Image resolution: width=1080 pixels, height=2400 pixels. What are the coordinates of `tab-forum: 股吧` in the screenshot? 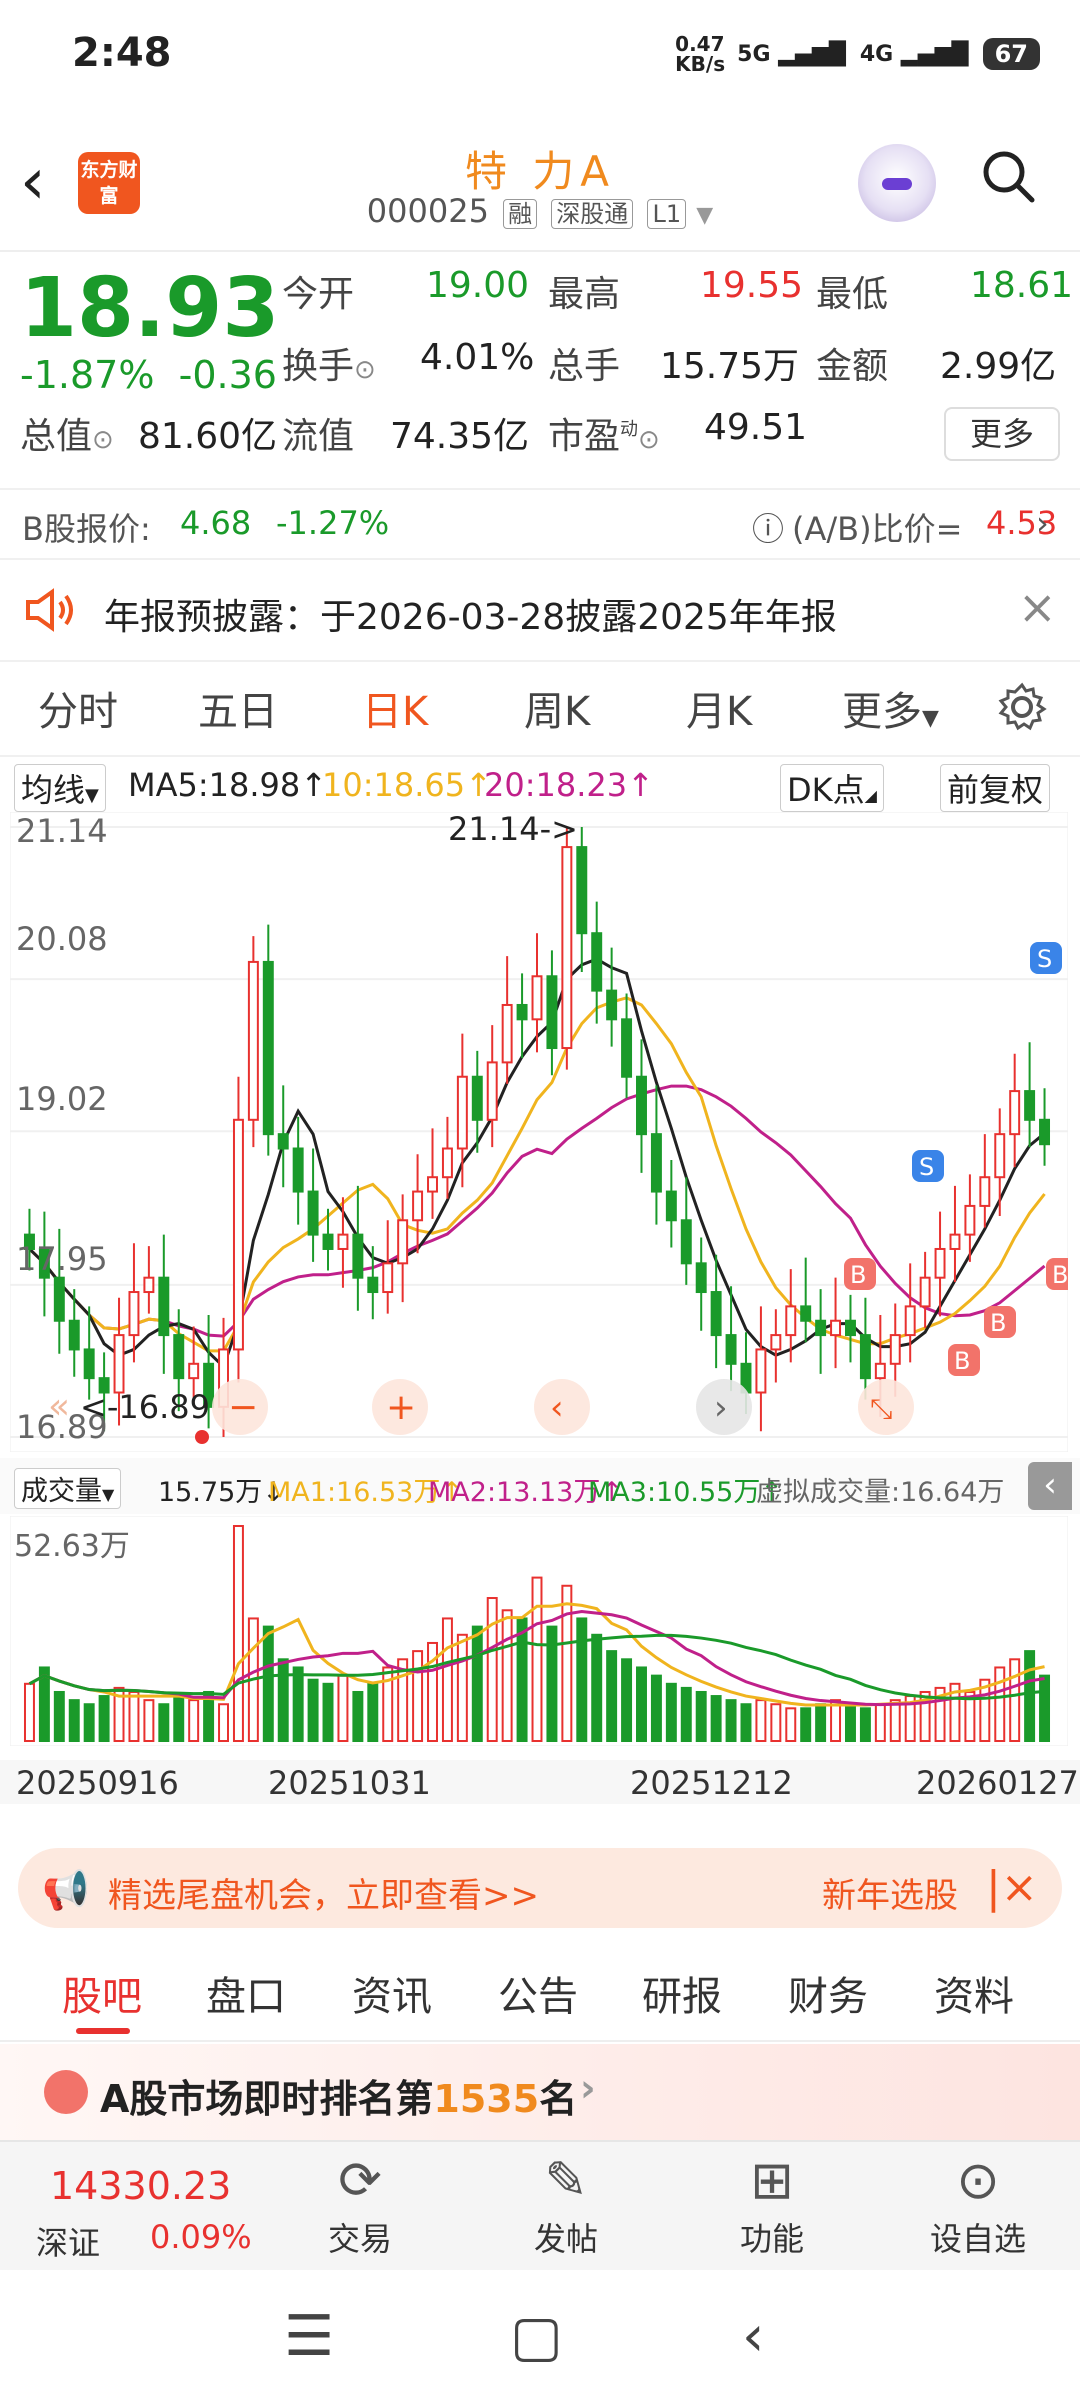 It's located at (102, 1993).